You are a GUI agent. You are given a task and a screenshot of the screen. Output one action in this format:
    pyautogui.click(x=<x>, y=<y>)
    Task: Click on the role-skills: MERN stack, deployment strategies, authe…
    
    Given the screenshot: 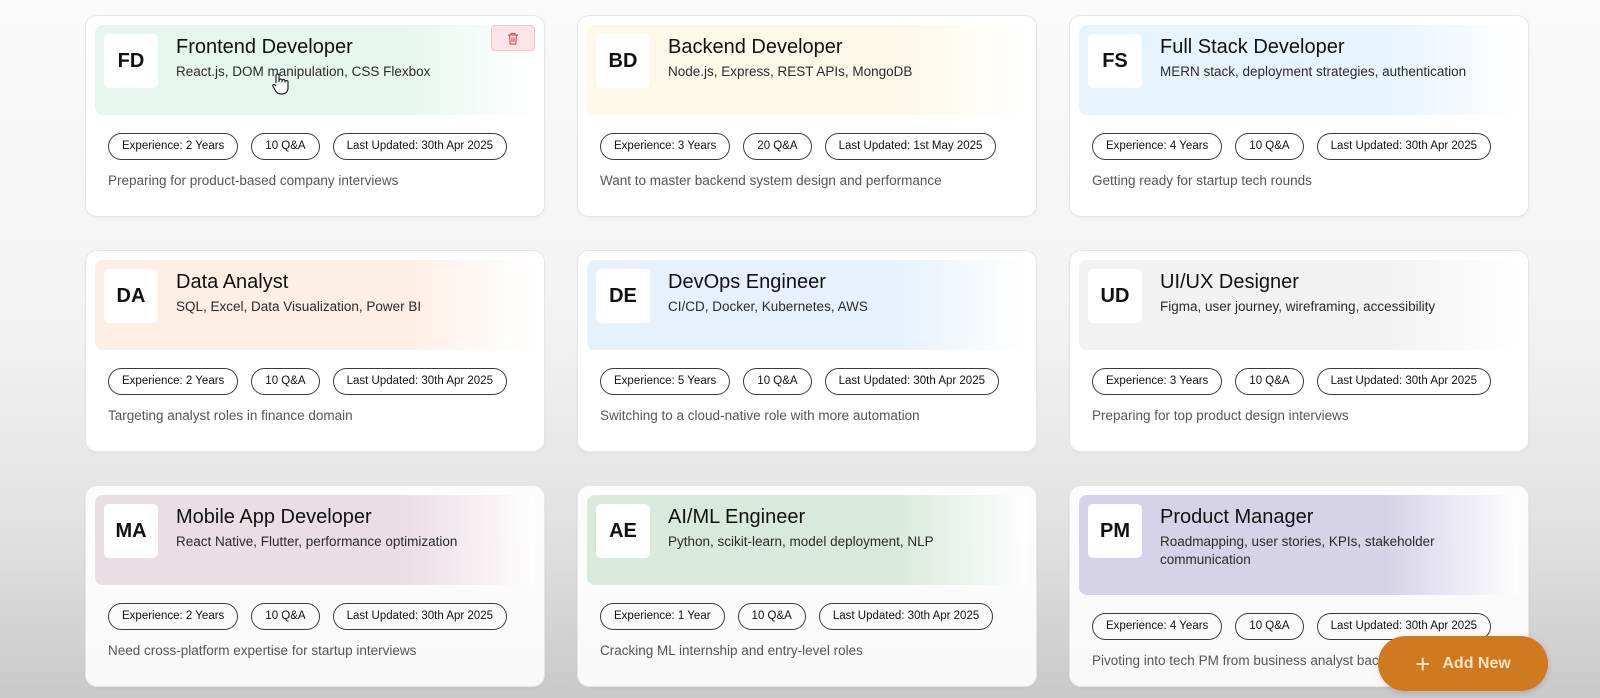 What is the action you would take?
    pyautogui.click(x=1313, y=71)
    